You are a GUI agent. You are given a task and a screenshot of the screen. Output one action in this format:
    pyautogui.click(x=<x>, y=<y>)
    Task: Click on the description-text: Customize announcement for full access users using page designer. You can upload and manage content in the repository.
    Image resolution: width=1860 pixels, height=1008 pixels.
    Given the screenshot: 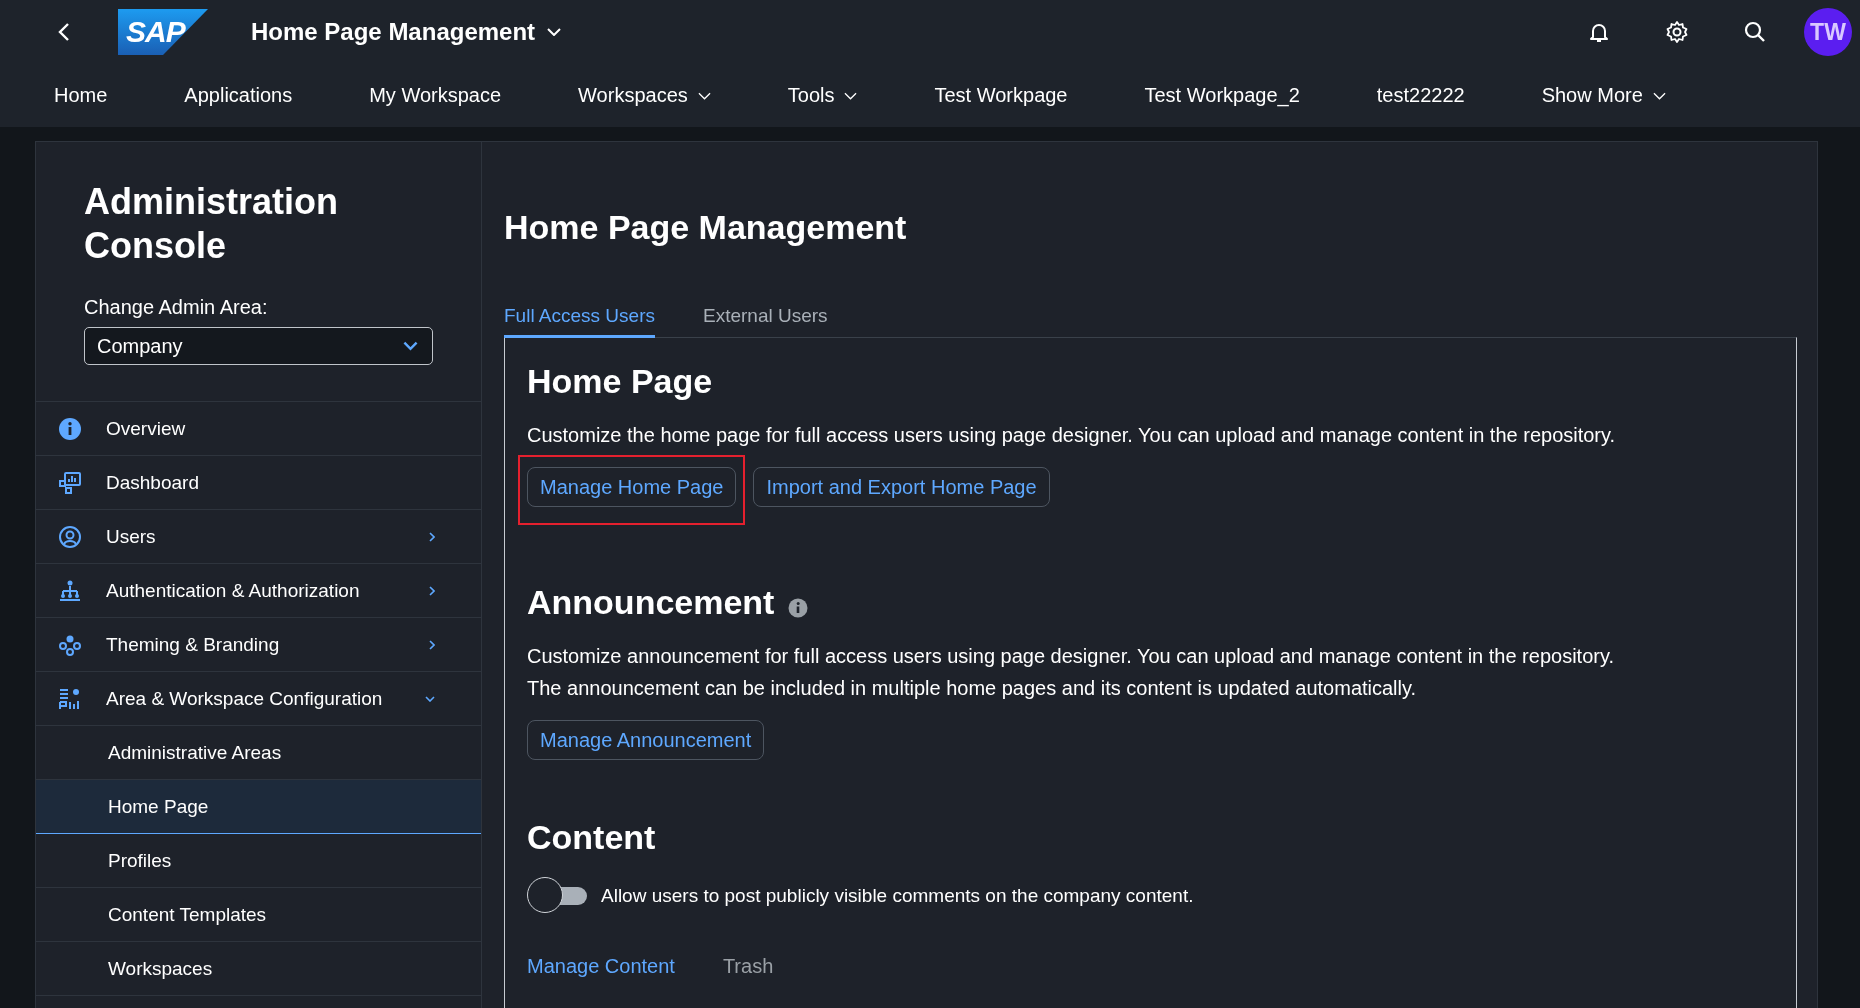 What is the action you would take?
    pyautogui.click(x=1071, y=656)
    